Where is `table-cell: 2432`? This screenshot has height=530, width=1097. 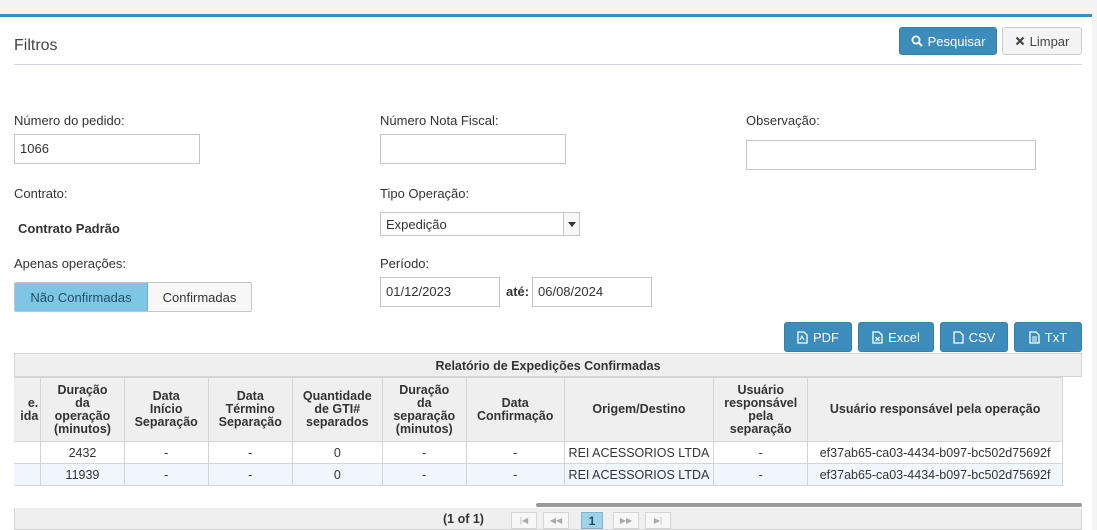 table-cell: 2432 is located at coordinates (82, 452).